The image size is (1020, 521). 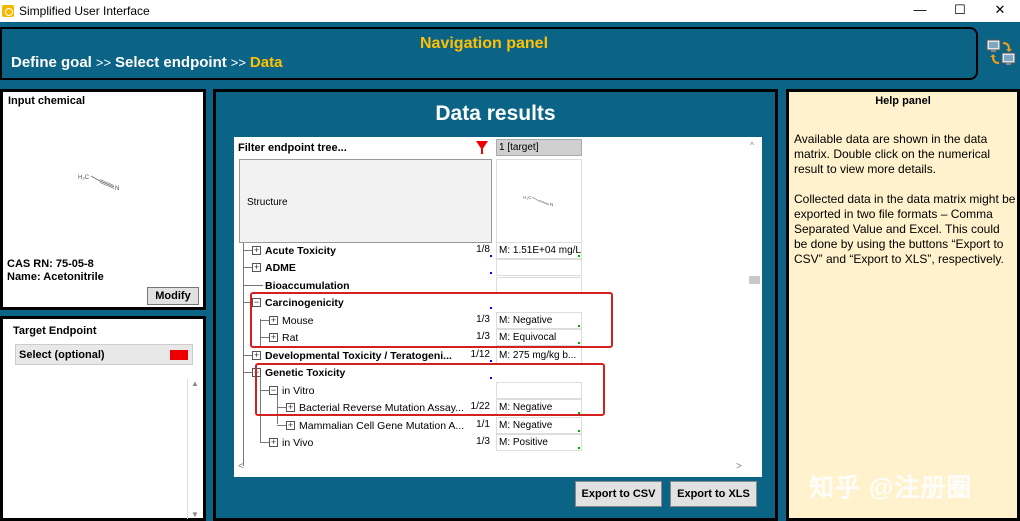 I want to click on row-count: 1/8, so click(x=483, y=249).